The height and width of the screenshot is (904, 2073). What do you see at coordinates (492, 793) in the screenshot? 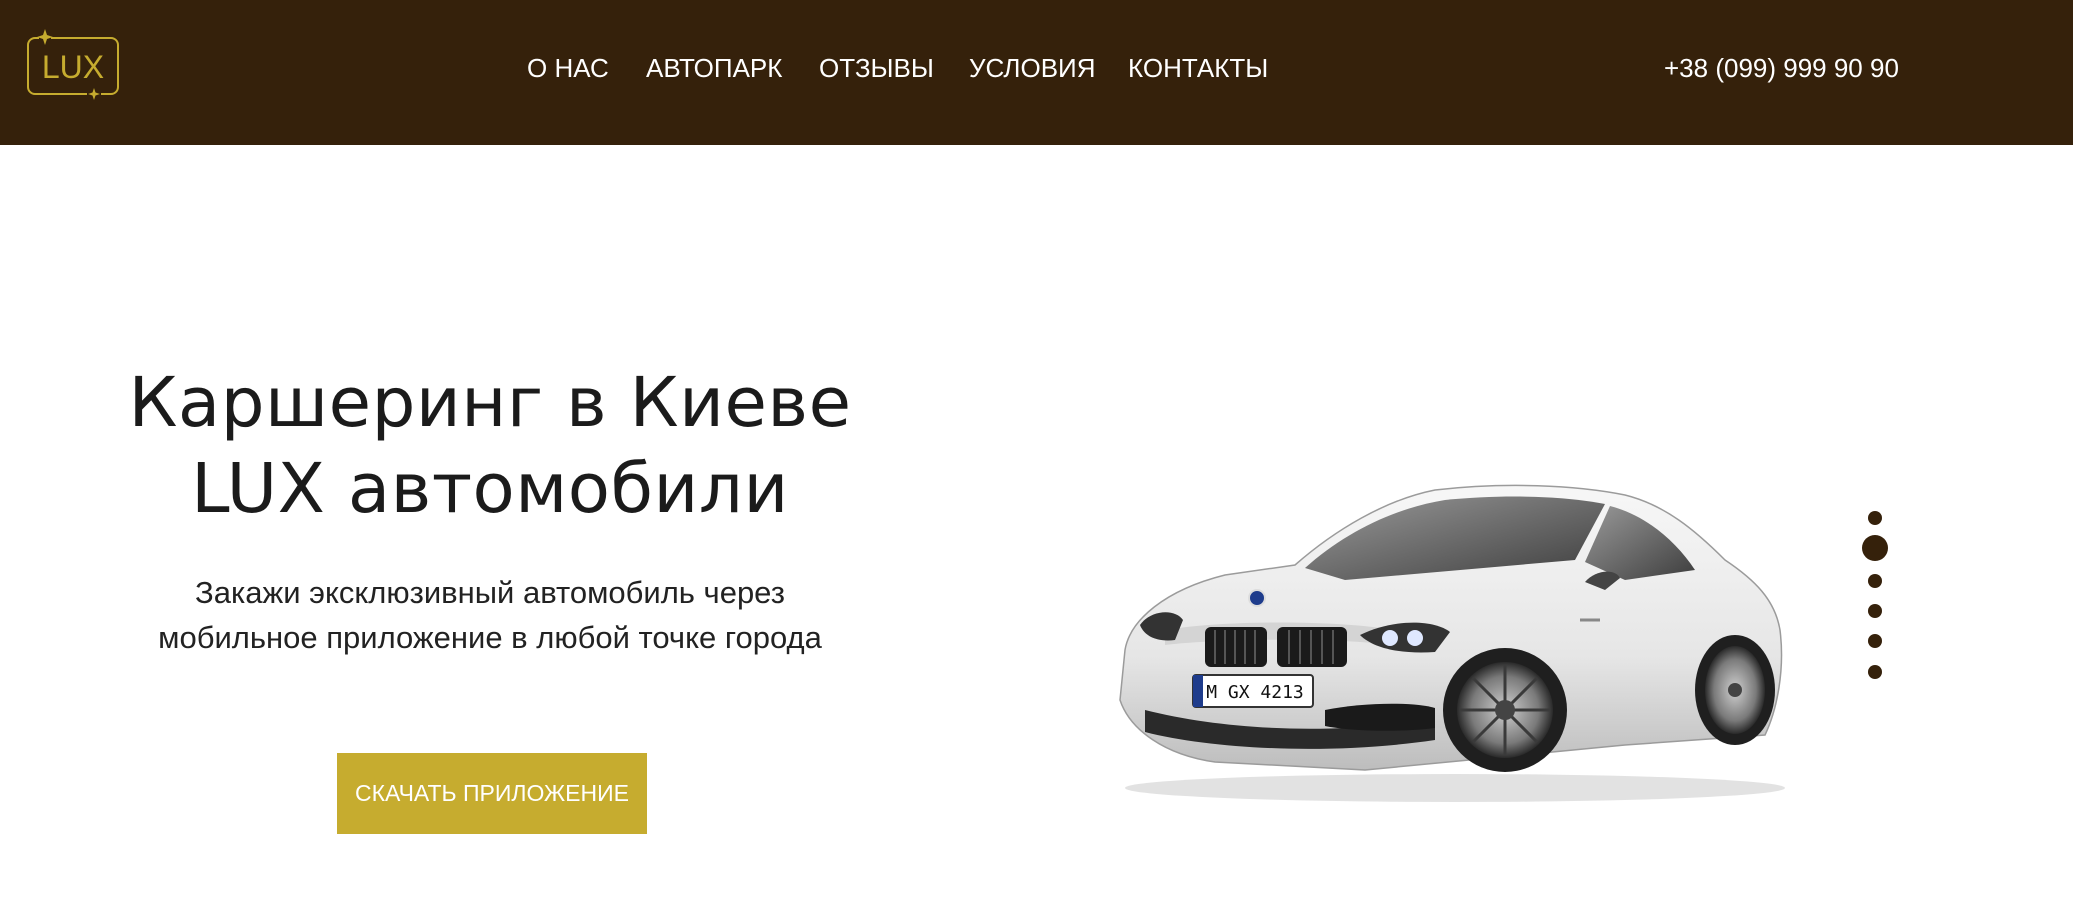
I see `download-app-button: СКАЧАТЬ ПРИЛОЖЕНИЕ` at bounding box center [492, 793].